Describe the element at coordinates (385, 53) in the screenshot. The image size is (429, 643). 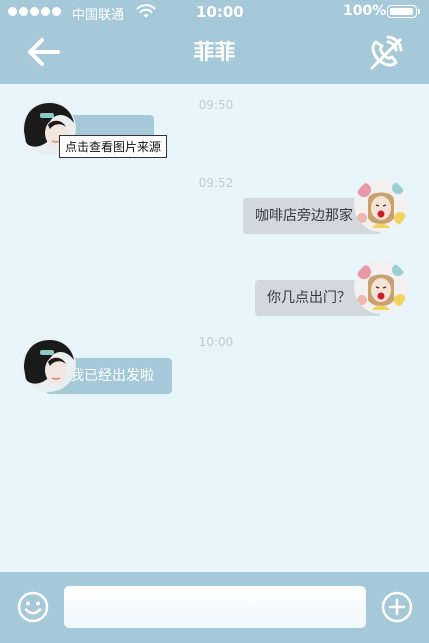
I see `phone-call-icon` at that location.